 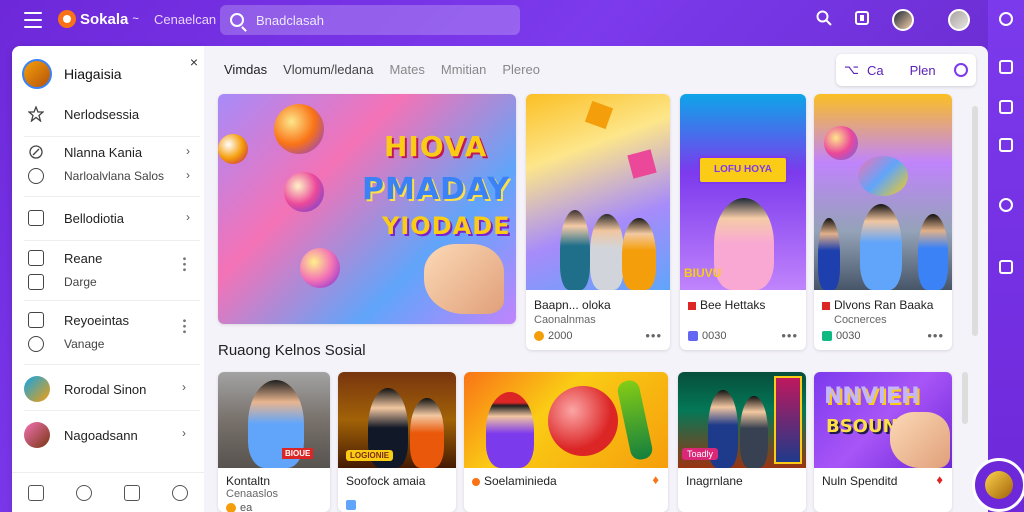 What do you see at coordinates (84, 492) in the screenshot?
I see `explore-icon` at bounding box center [84, 492].